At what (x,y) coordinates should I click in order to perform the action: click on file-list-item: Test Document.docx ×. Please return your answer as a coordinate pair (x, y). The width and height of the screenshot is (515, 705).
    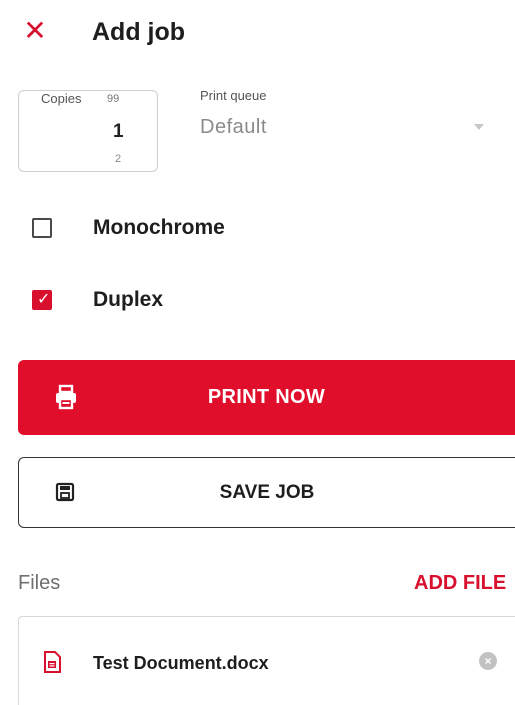
    Looking at the image, I should click on (266, 660).